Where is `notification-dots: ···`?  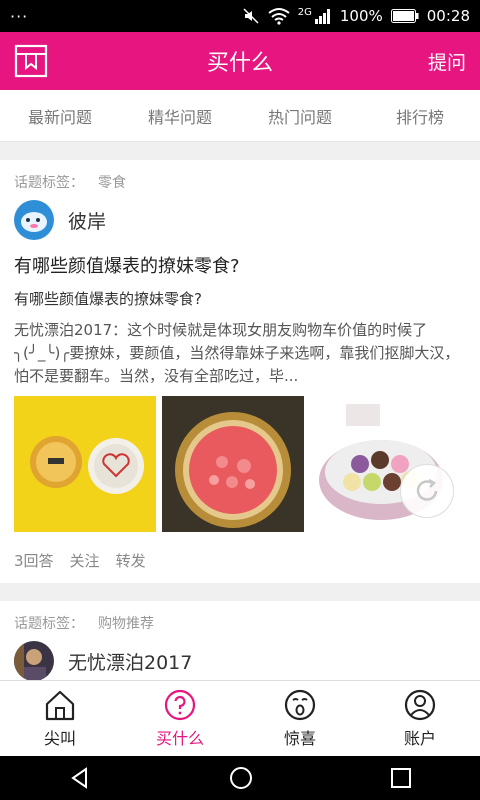
notification-dots: ··· is located at coordinates (19, 16).